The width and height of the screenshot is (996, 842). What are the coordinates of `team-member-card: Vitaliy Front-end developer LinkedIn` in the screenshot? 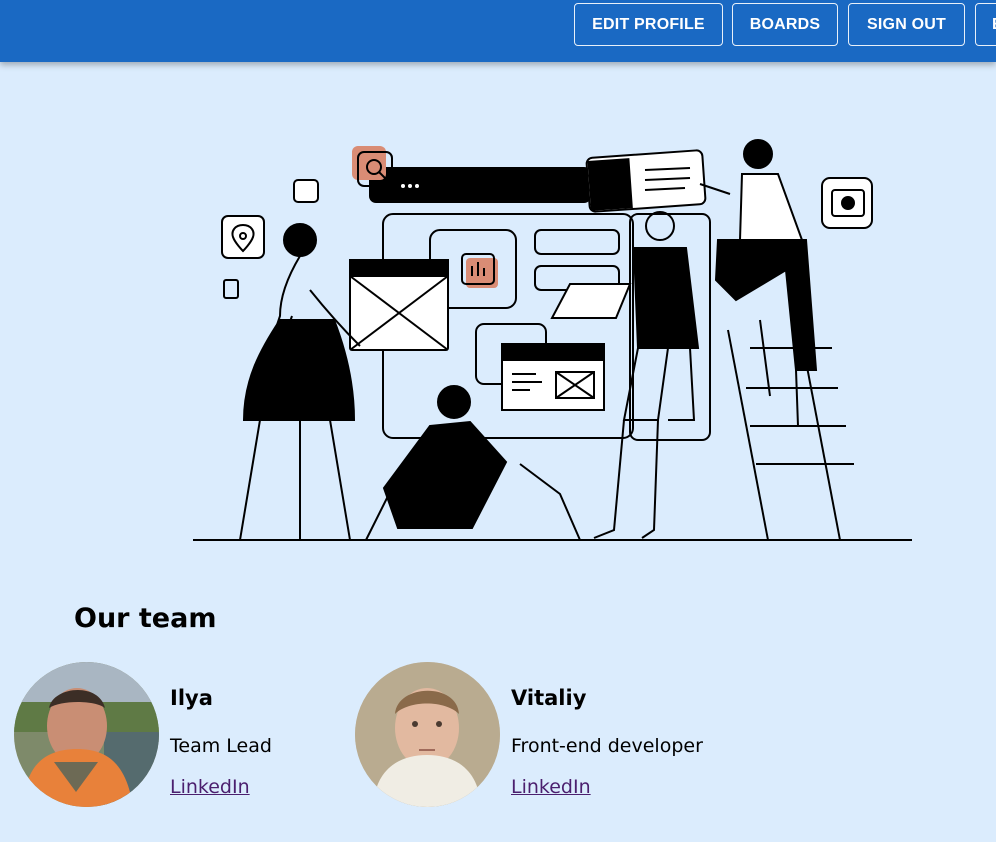 It's located at (545, 735).